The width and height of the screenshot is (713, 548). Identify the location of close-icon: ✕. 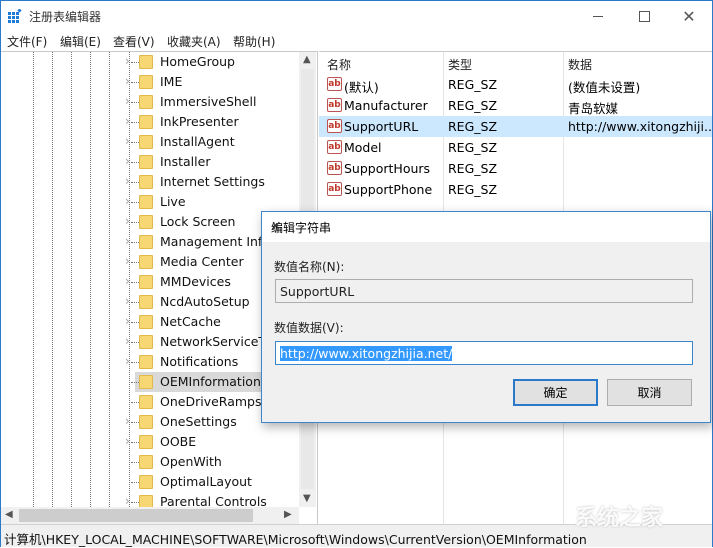
(486, 226).